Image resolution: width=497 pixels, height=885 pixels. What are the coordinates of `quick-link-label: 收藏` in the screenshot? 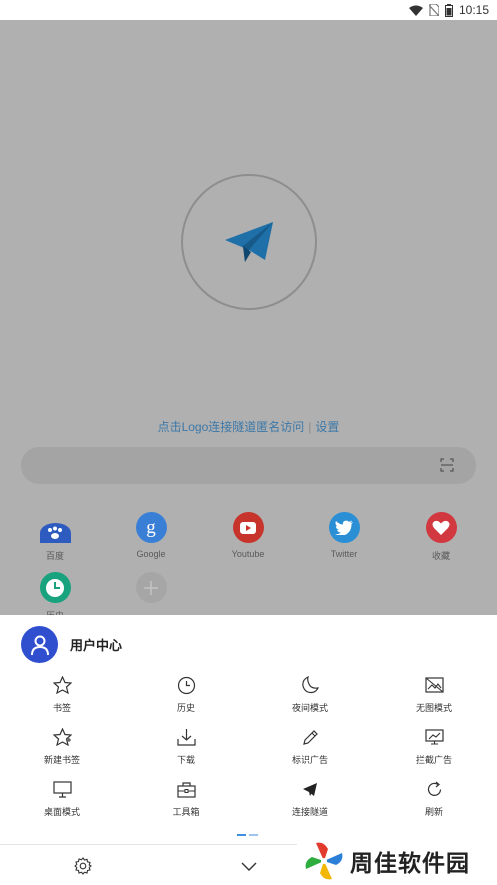 It's located at (440, 556).